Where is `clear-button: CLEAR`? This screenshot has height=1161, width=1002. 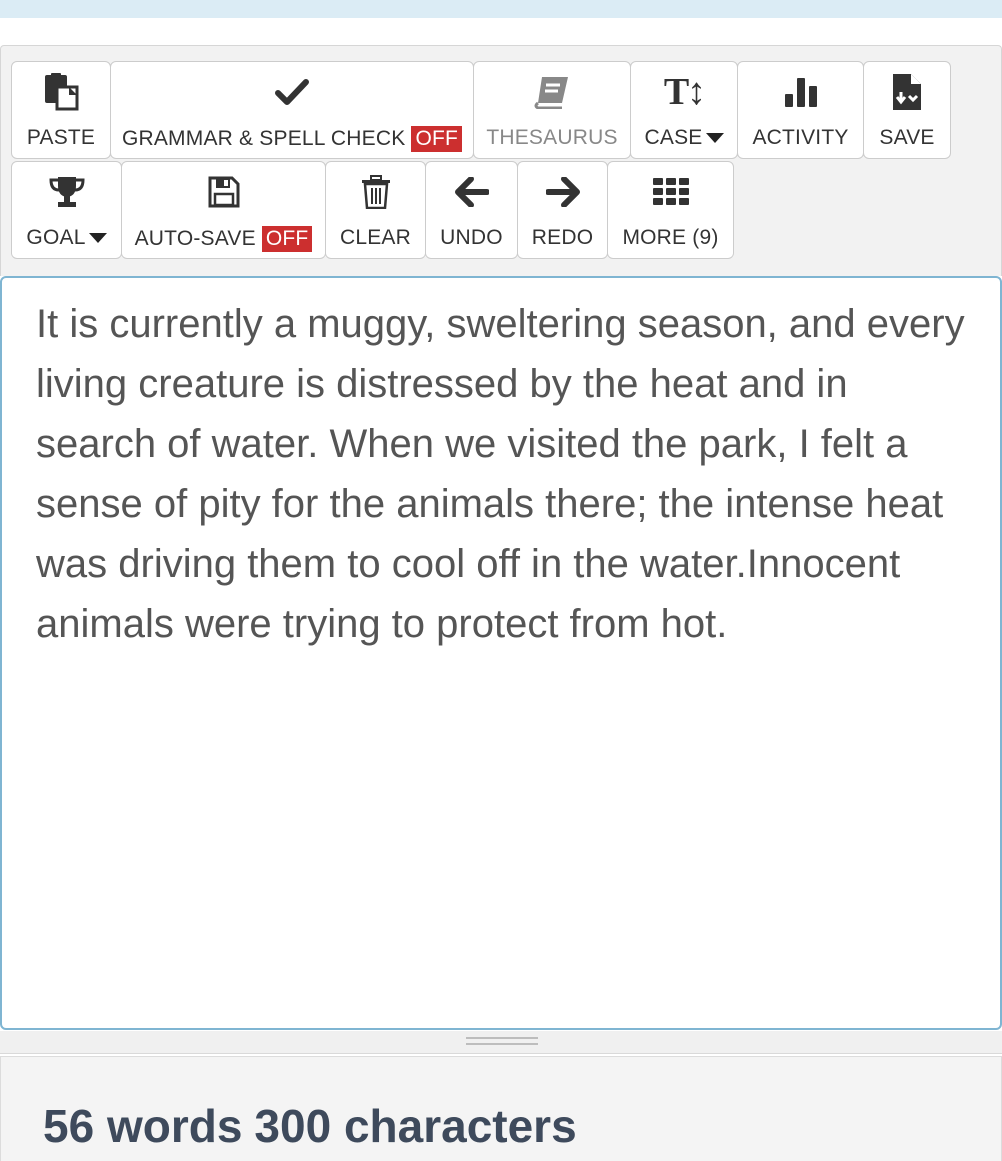 clear-button: CLEAR is located at coordinates (375, 210).